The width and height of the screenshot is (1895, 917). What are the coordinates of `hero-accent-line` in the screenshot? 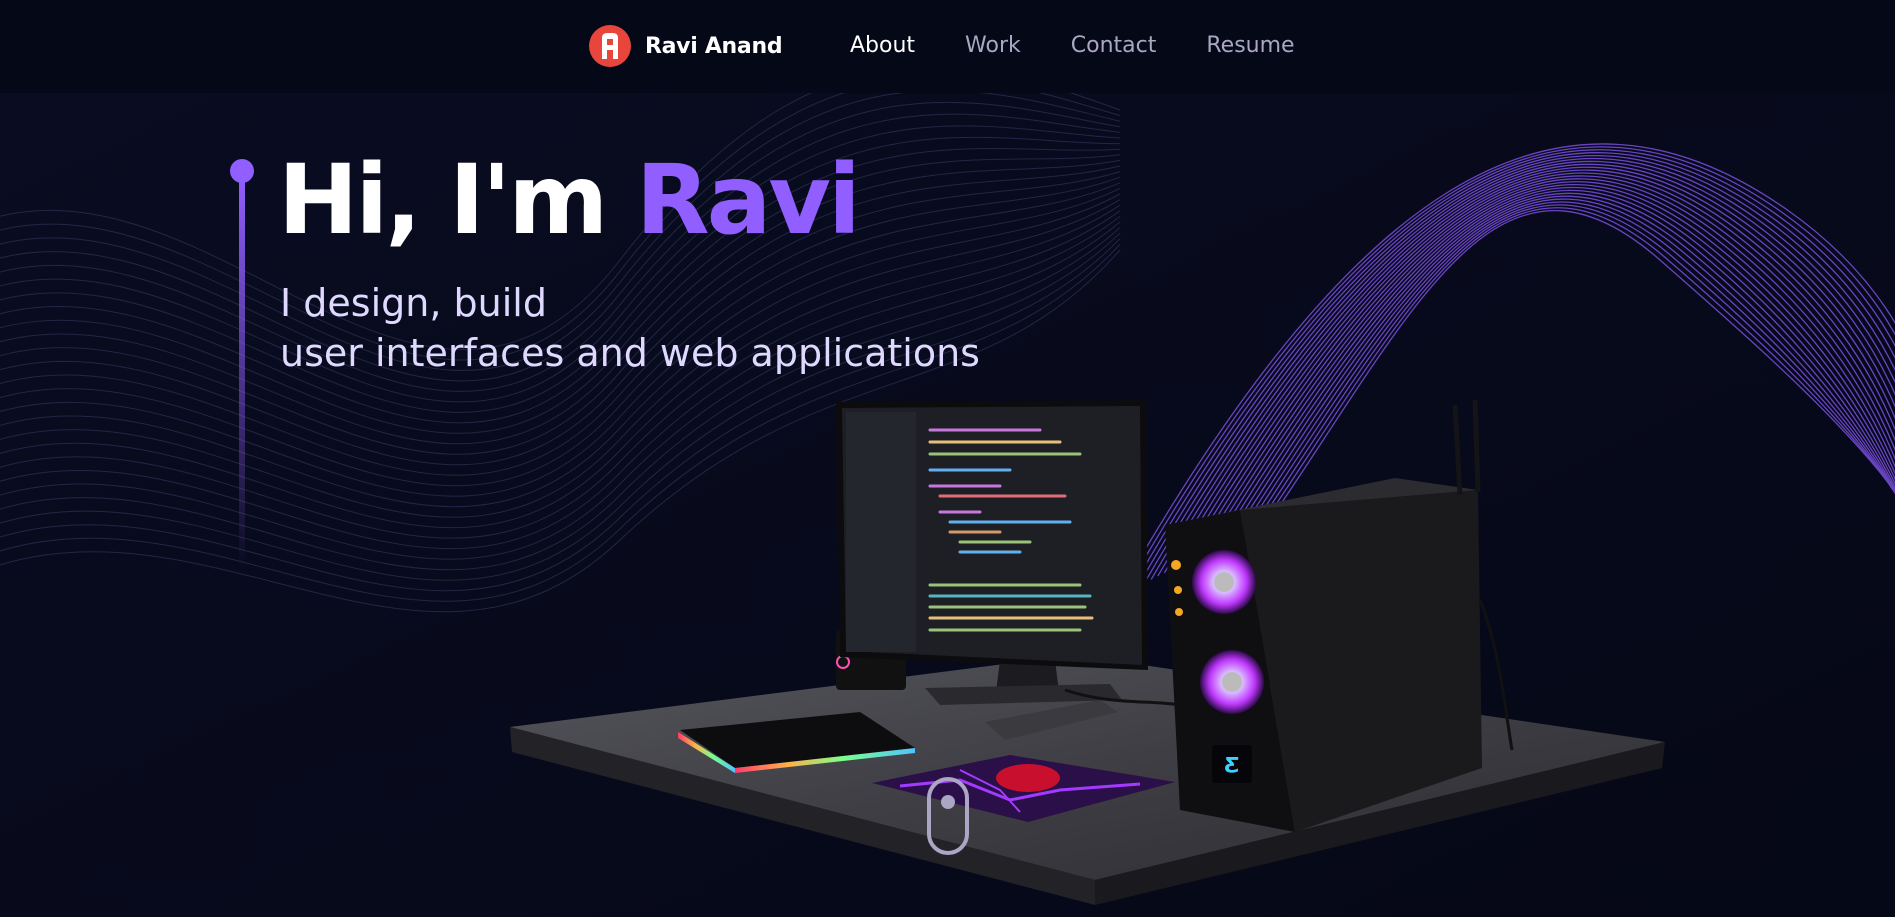 It's located at (242, 363).